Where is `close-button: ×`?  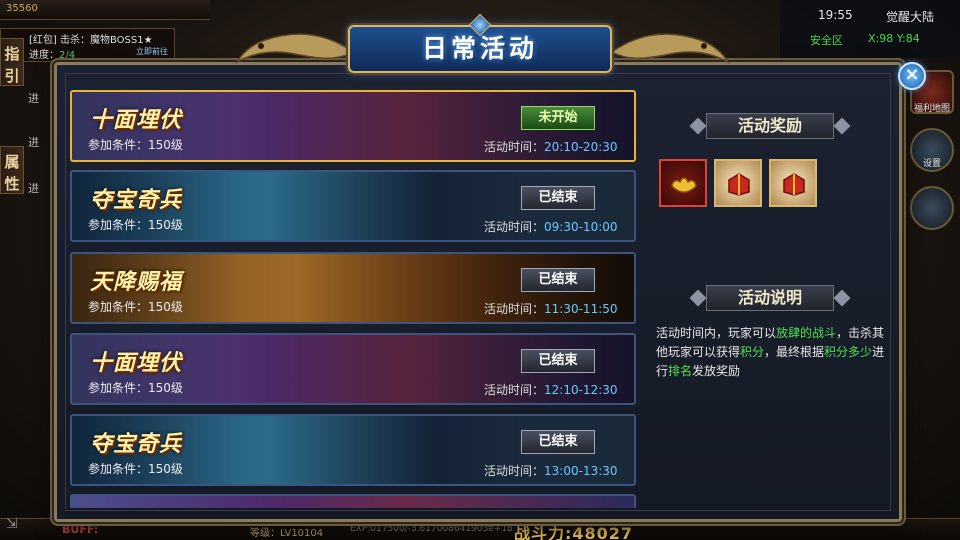
close-button: × is located at coordinates (912, 76).